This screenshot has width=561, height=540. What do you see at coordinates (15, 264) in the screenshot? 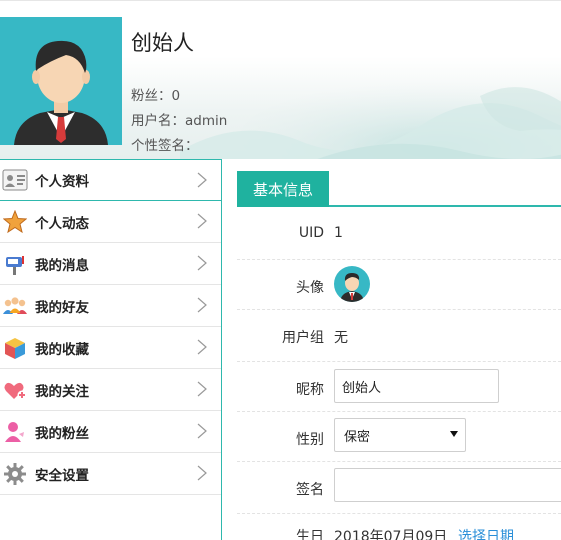
I see `mailbox-icon` at bounding box center [15, 264].